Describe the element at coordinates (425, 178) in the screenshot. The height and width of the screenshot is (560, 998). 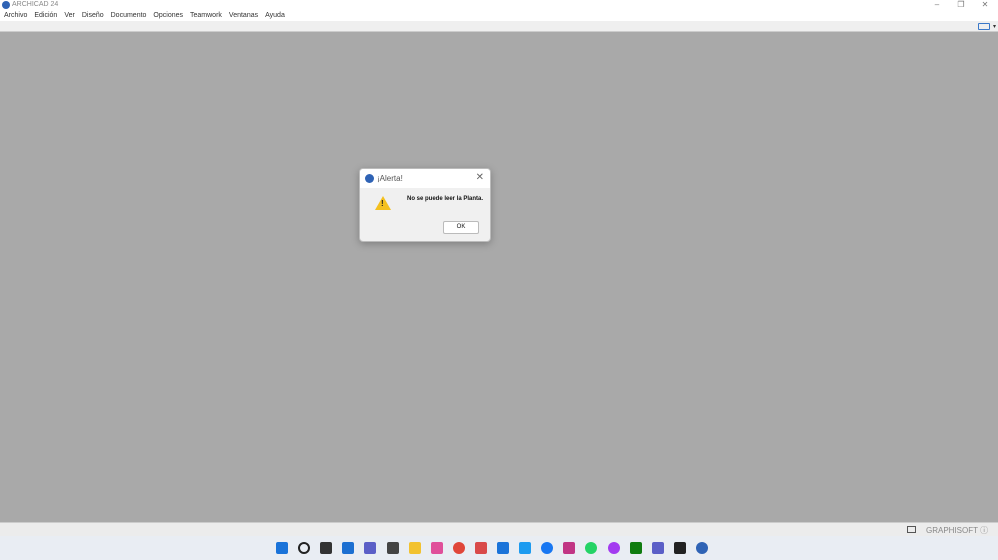
I see `dialog-header: ¡Alerta! ✕` at that location.